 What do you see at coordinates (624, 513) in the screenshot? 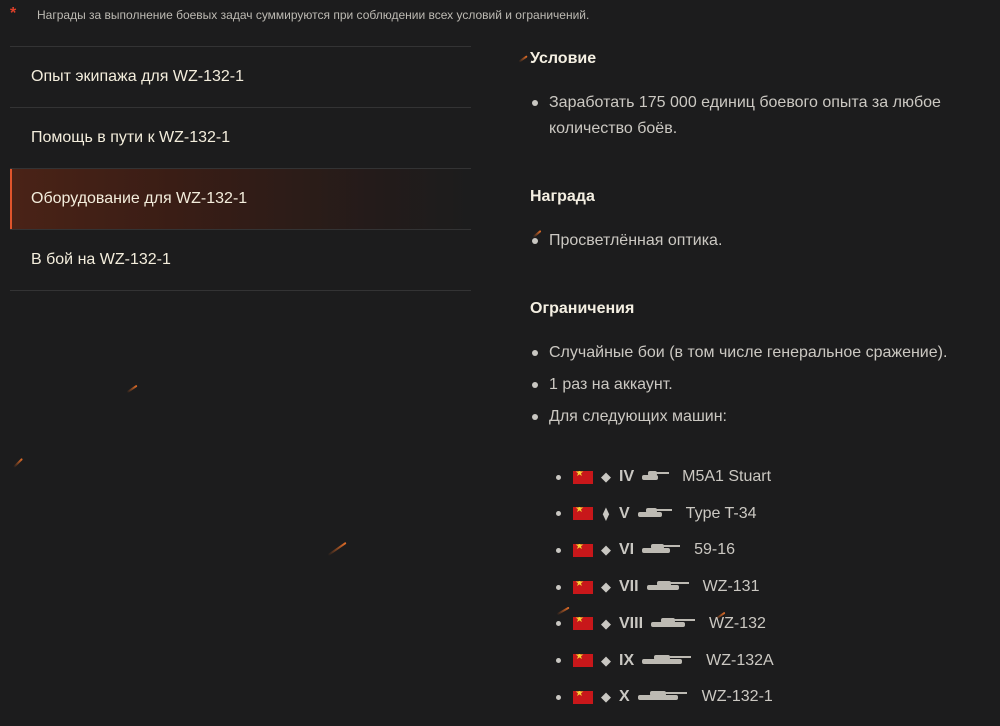
I see `vehicle-tier: V` at bounding box center [624, 513].